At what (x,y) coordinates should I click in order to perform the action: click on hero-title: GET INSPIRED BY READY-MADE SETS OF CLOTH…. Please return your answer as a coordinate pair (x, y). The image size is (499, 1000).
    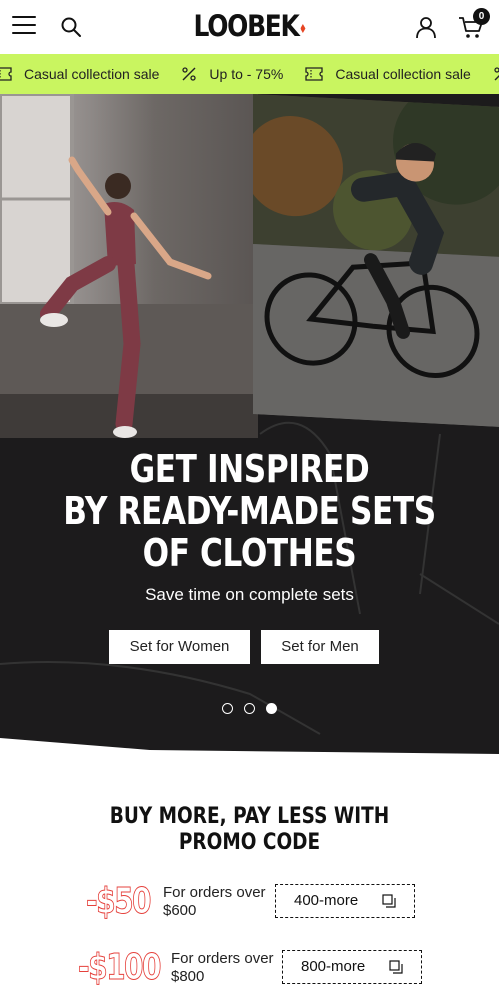
    Looking at the image, I should click on (249, 511).